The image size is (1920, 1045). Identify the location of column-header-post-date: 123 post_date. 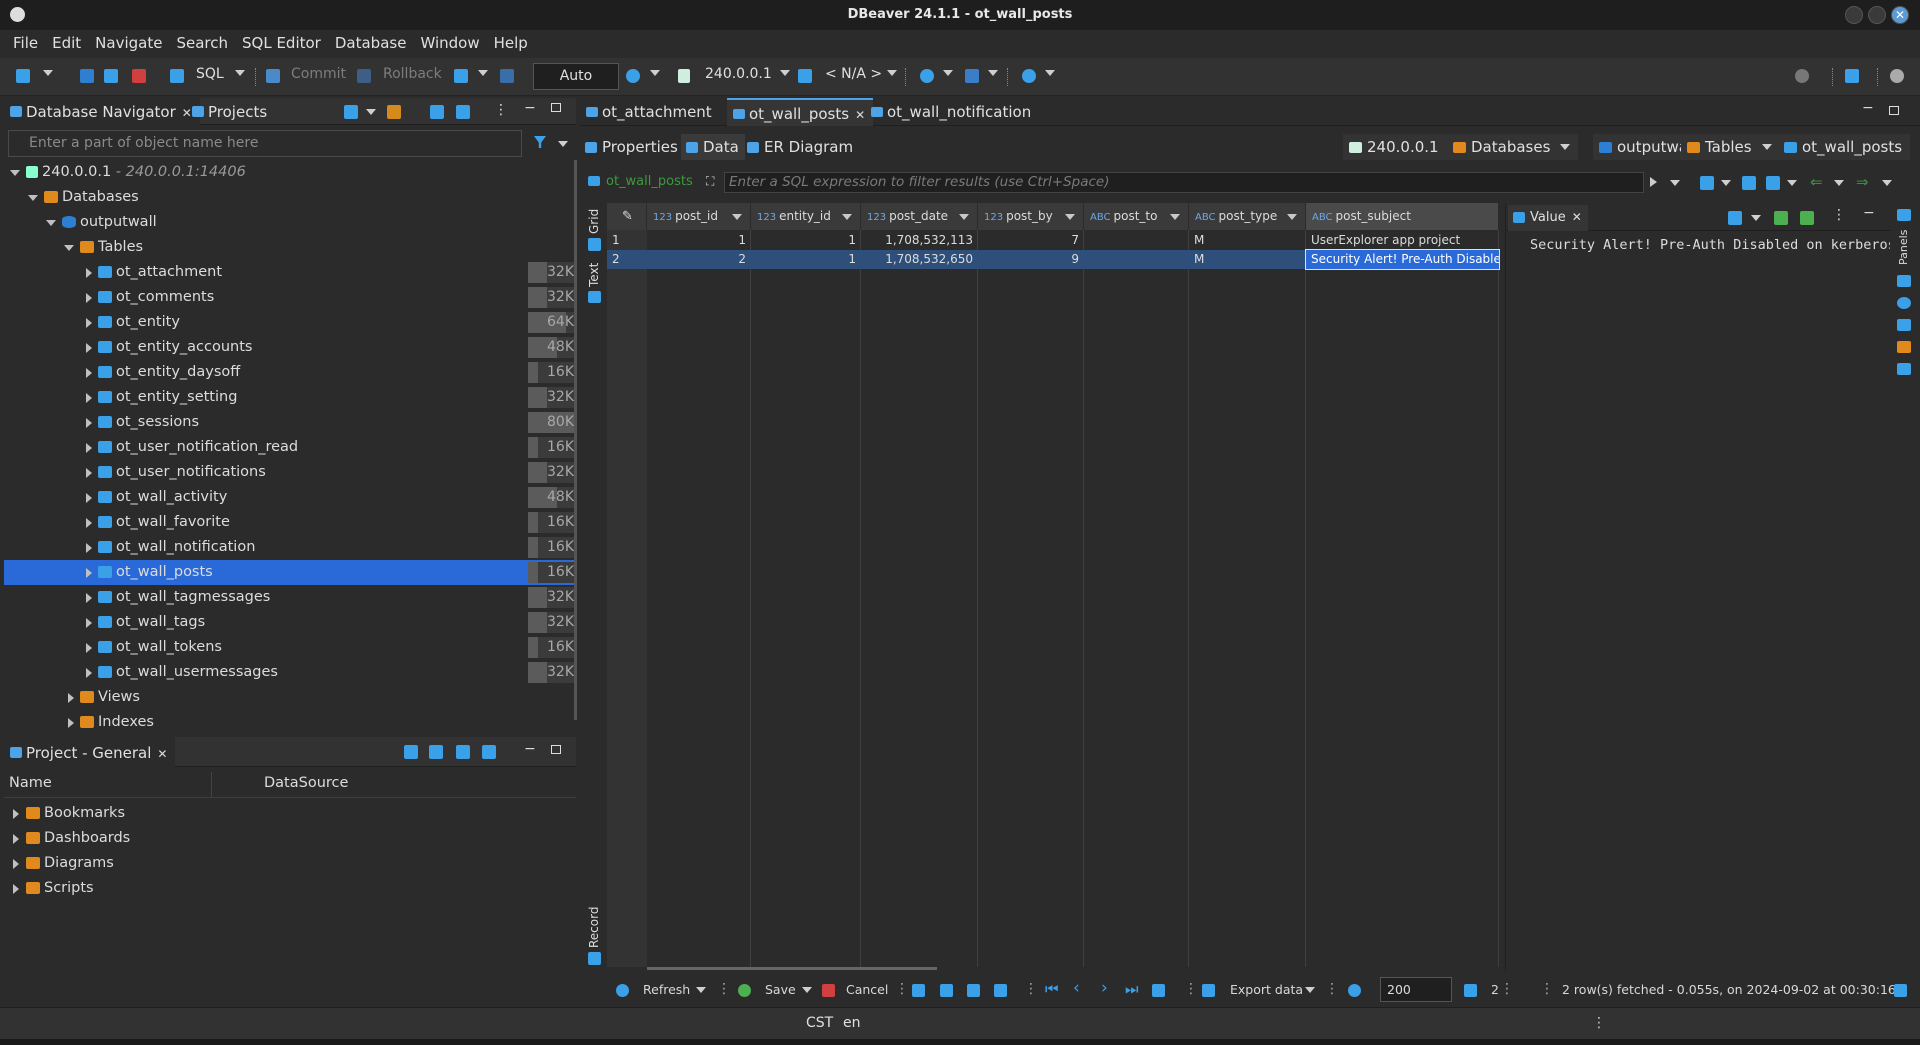
(919, 216).